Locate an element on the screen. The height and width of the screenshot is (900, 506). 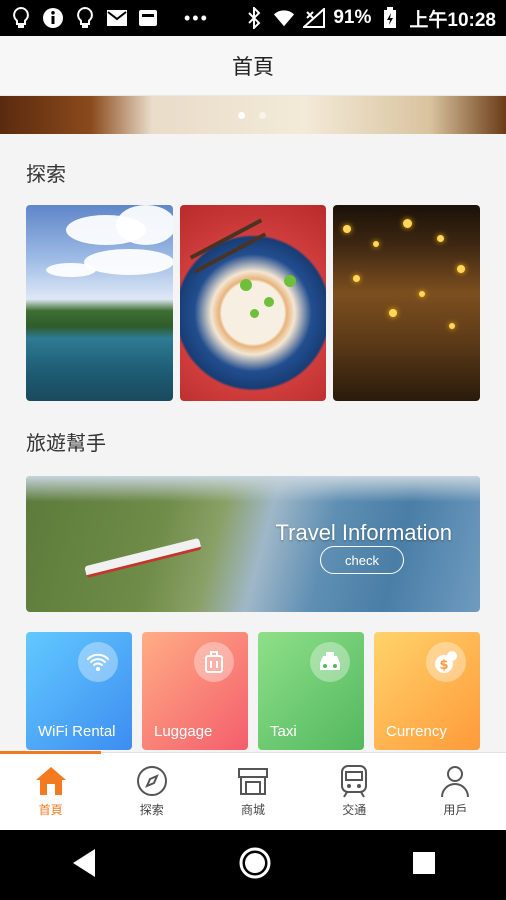
mail-icon is located at coordinates (117, 18).